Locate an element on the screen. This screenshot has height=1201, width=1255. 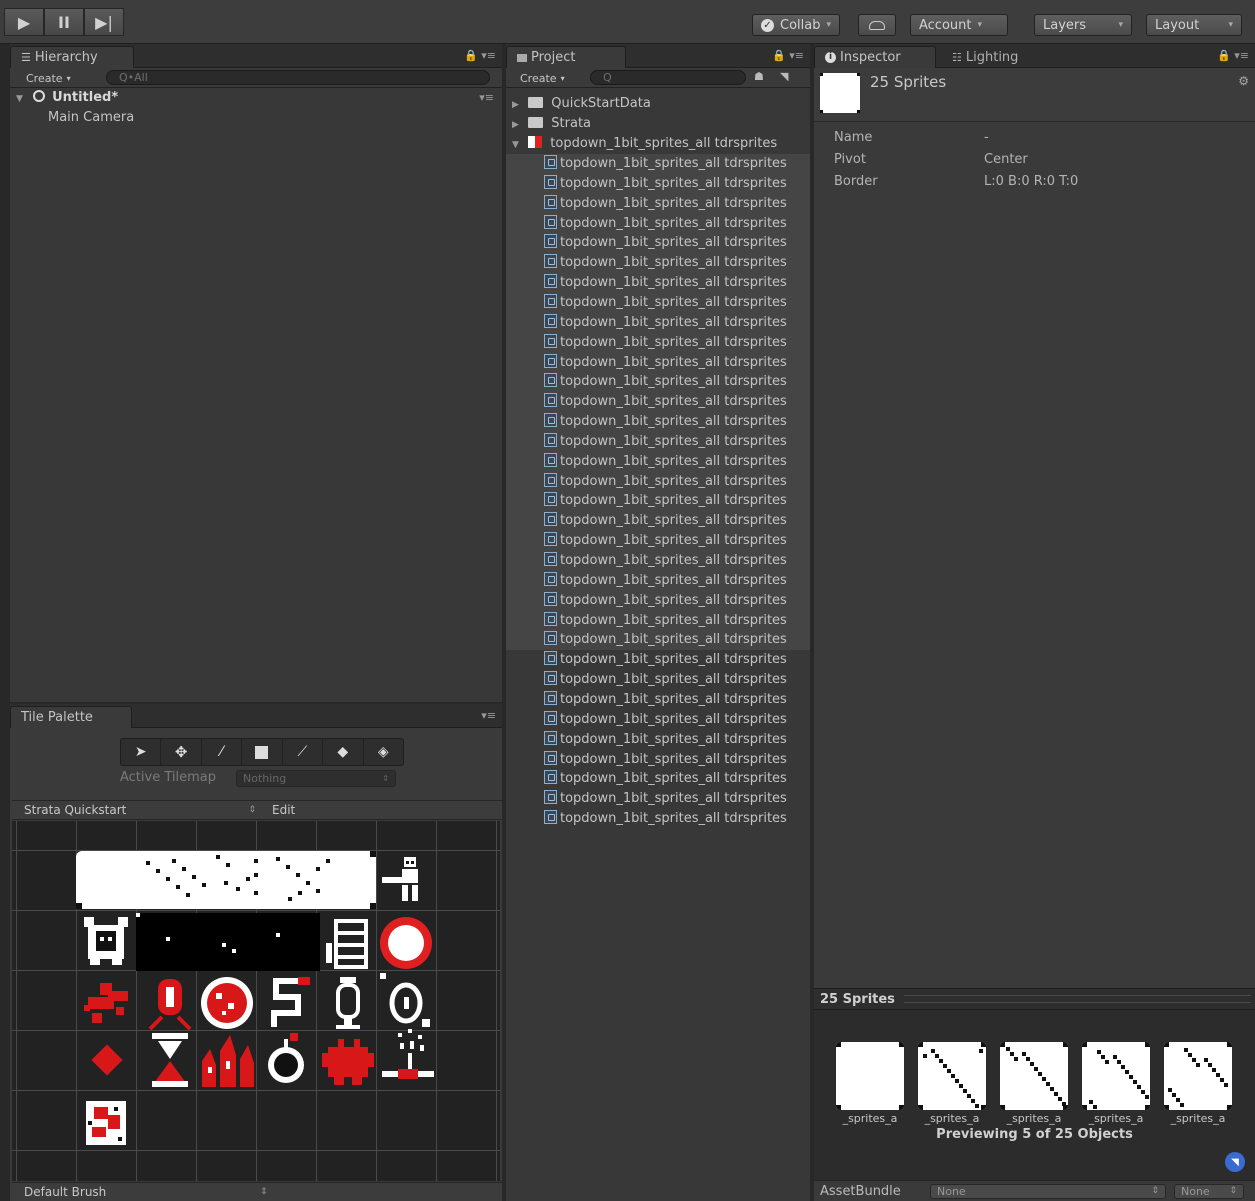
collapse-triangle-icon: ▼ is located at coordinates (518, 144).